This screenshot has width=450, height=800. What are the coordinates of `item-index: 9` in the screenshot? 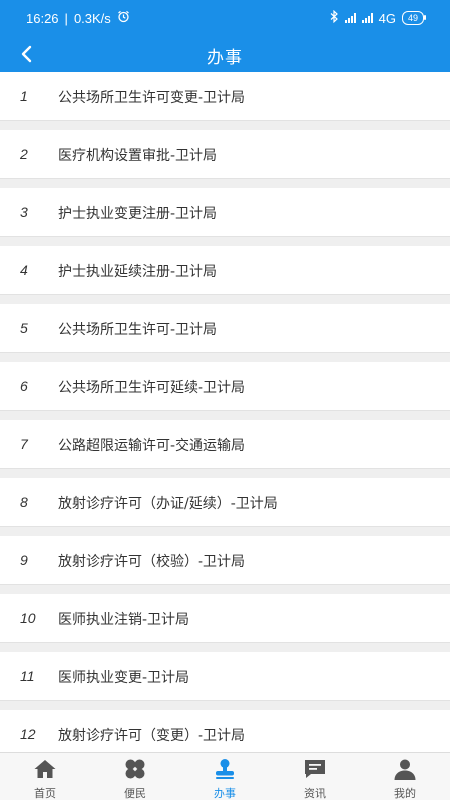 It's located at (24, 560).